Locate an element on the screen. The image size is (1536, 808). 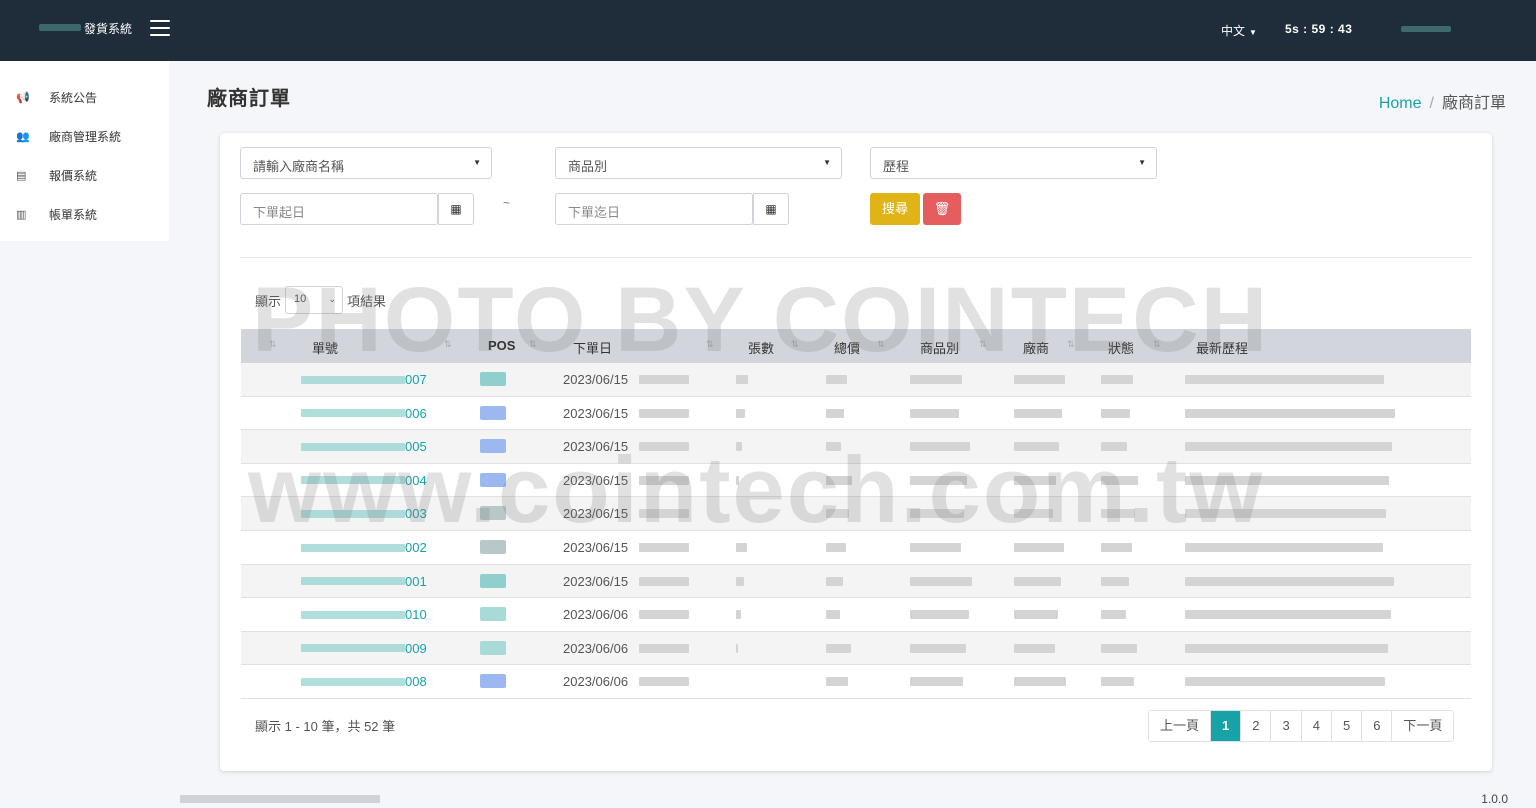
vendor-select-placeholder: 請輸入廠商名稱 is located at coordinates (299, 166).